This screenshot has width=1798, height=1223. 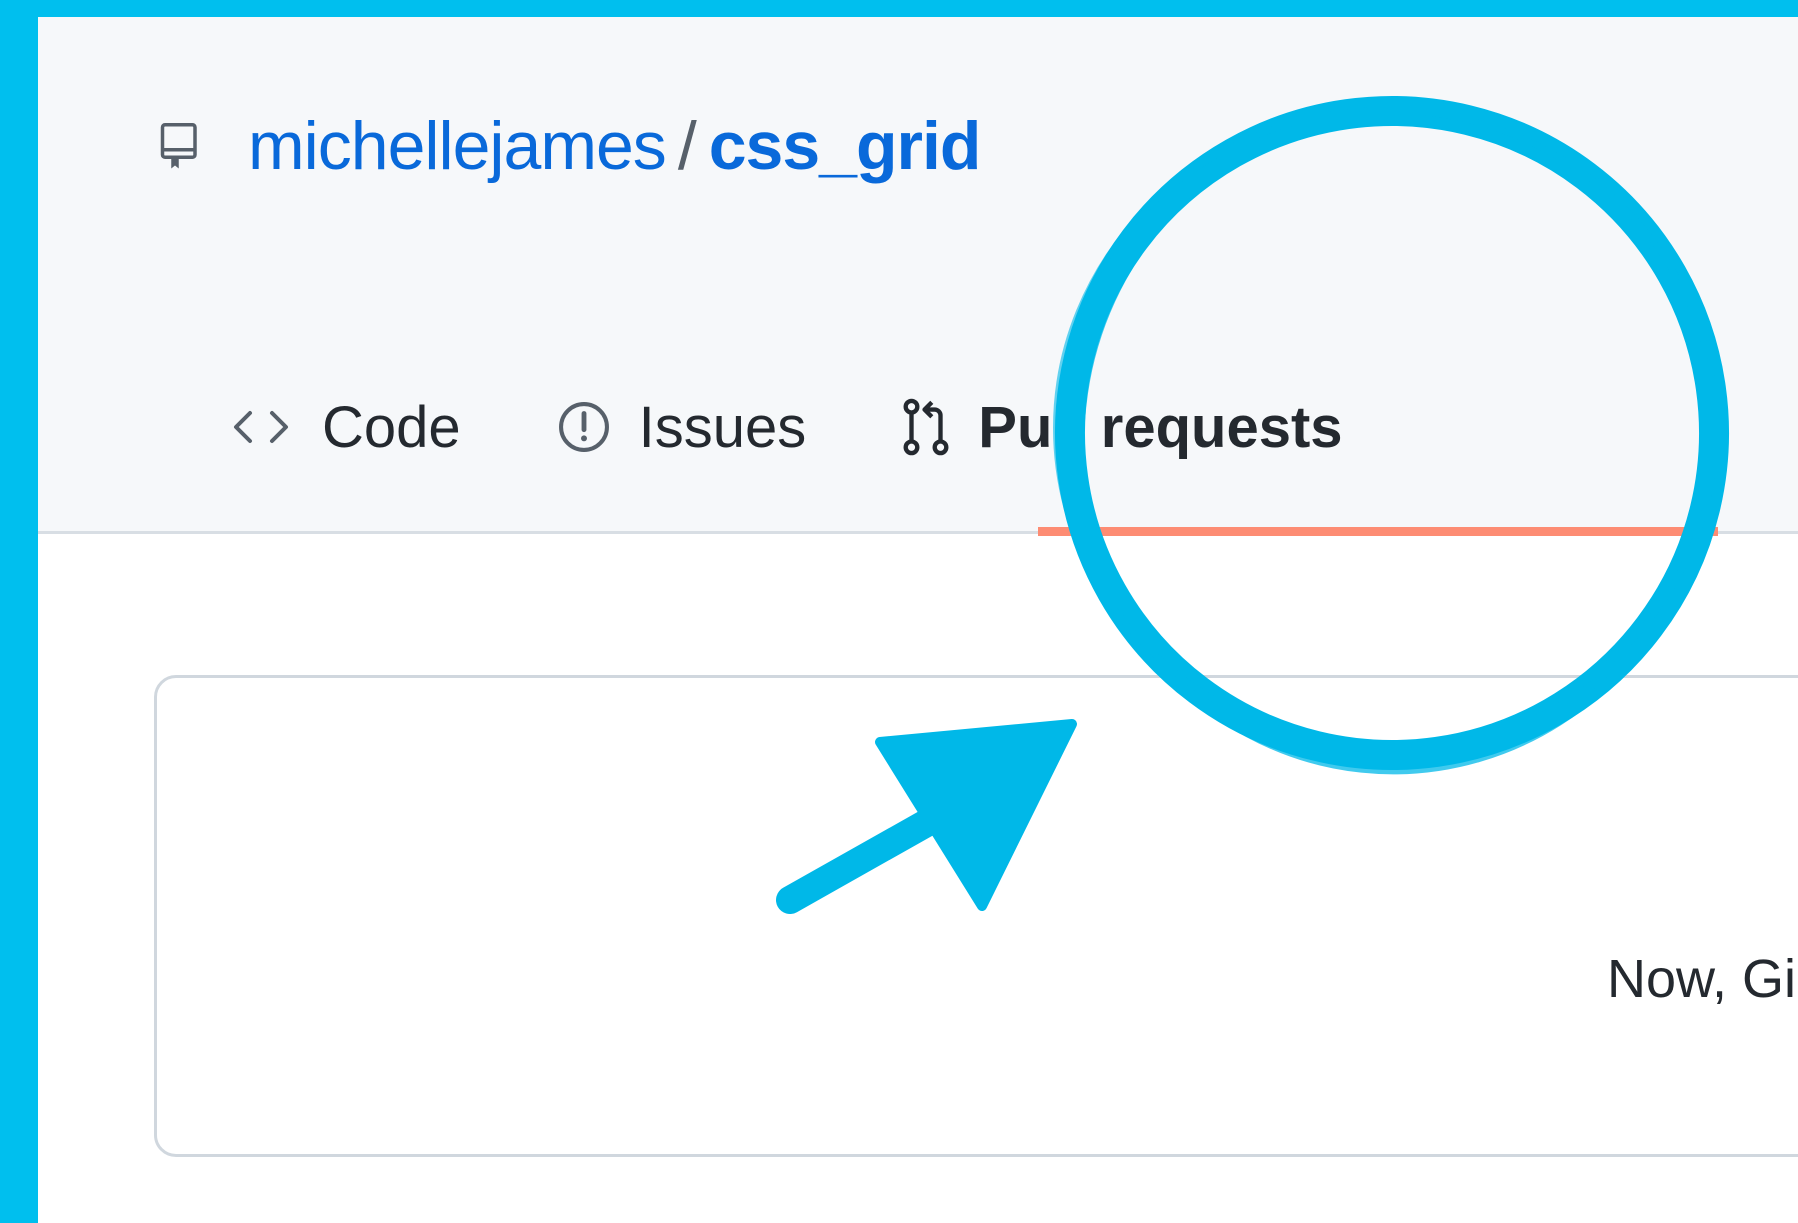 What do you see at coordinates (1160, 427) in the screenshot?
I see `tab-pull-requests-label: Pull requests` at bounding box center [1160, 427].